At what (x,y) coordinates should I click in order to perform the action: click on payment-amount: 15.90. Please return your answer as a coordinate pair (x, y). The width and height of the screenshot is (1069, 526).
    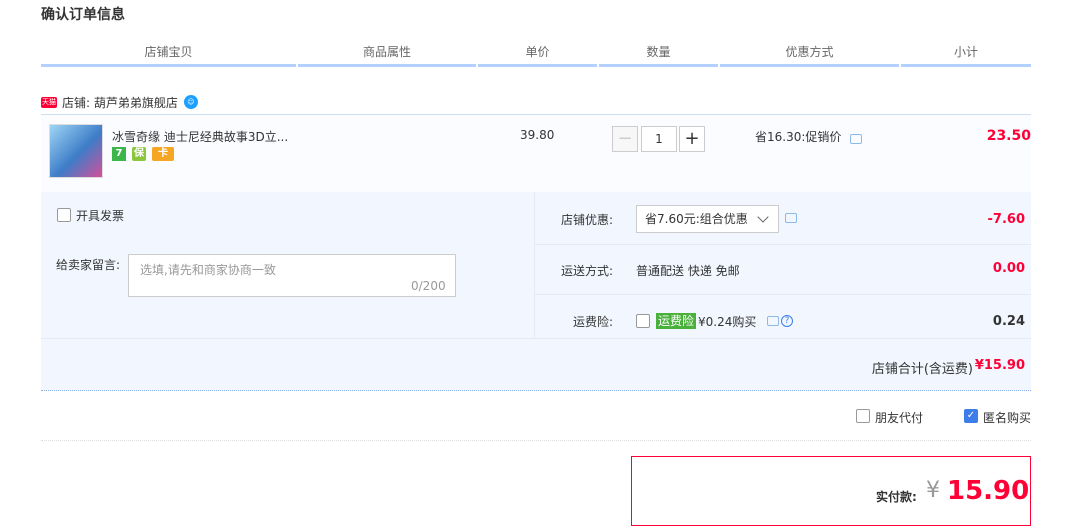
    Looking at the image, I should click on (988, 491).